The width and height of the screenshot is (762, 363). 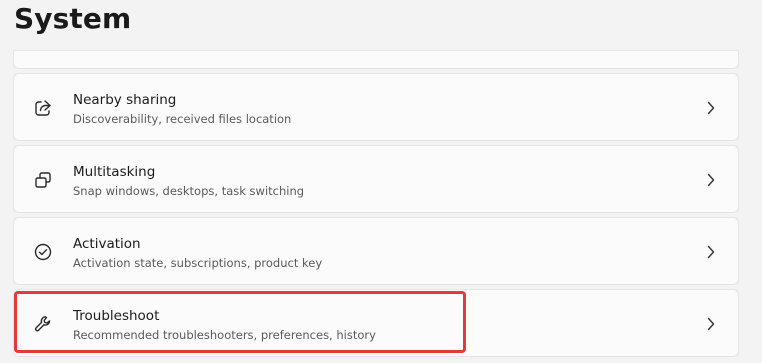 What do you see at coordinates (107, 244) in the screenshot?
I see `settings-row-title: Activation` at bounding box center [107, 244].